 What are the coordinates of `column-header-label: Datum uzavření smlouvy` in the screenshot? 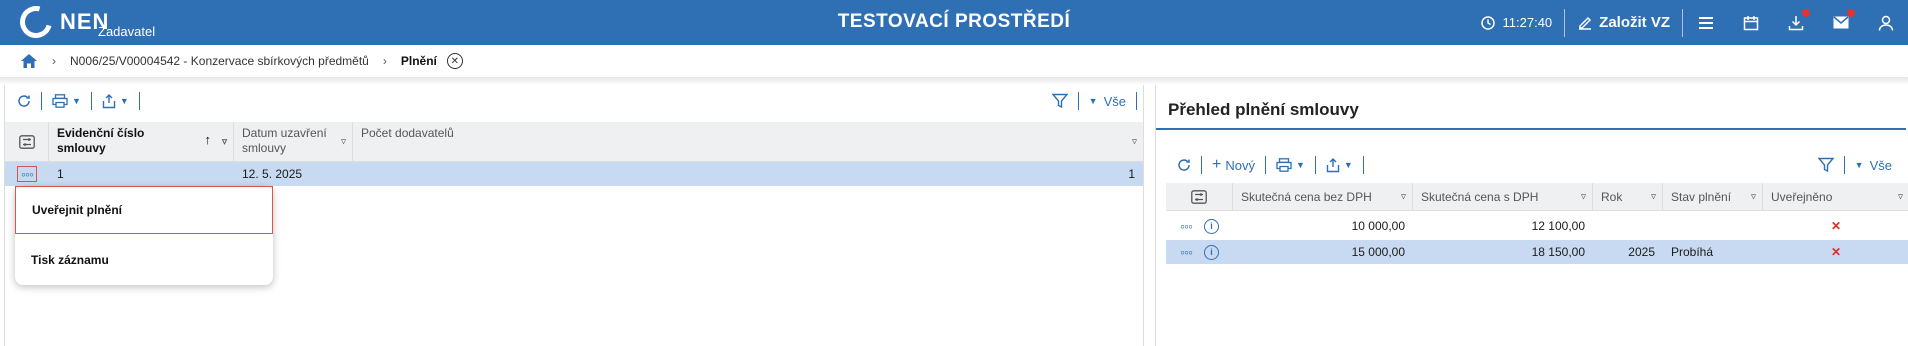 It's located at (284, 140).